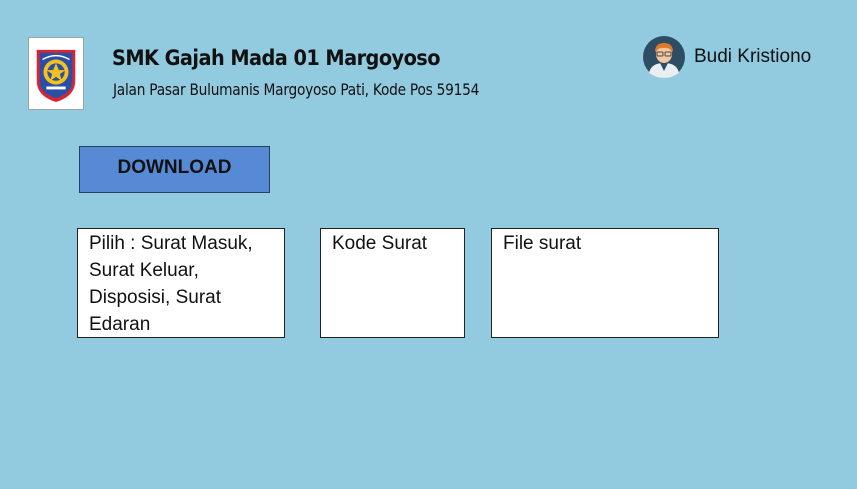 This screenshot has width=857, height=489. Describe the element at coordinates (392, 283) in the screenshot. I see `letter-code-field: Kode Surat` at that location.